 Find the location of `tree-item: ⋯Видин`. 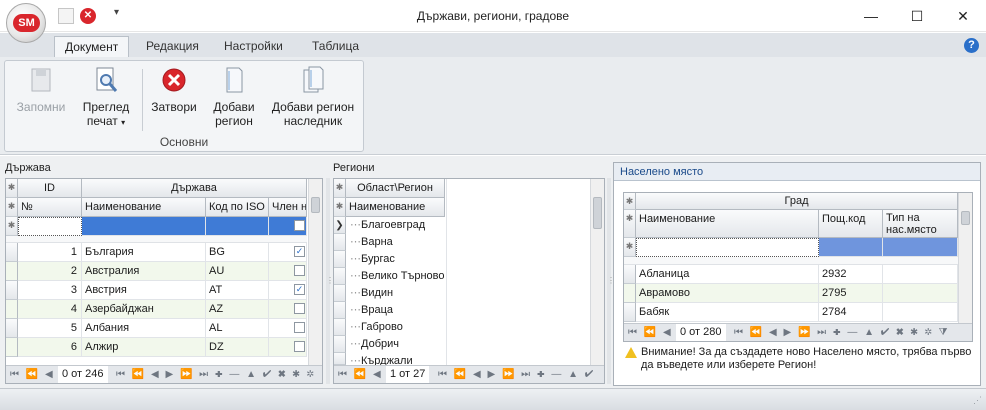

tree-item: ⋯Видин is located at coordinates (400, 293).